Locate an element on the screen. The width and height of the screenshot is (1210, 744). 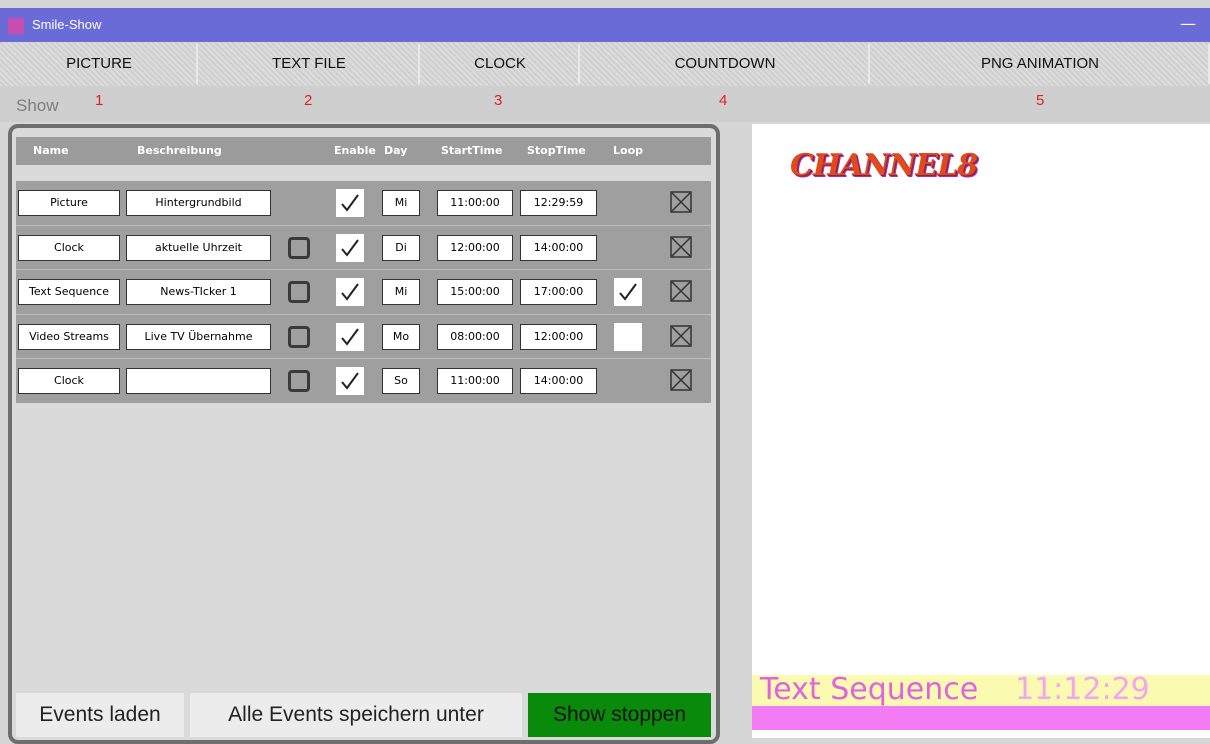
layer-number-row: Show 1 2 3 4 5 is located at coordinates (605, 104).